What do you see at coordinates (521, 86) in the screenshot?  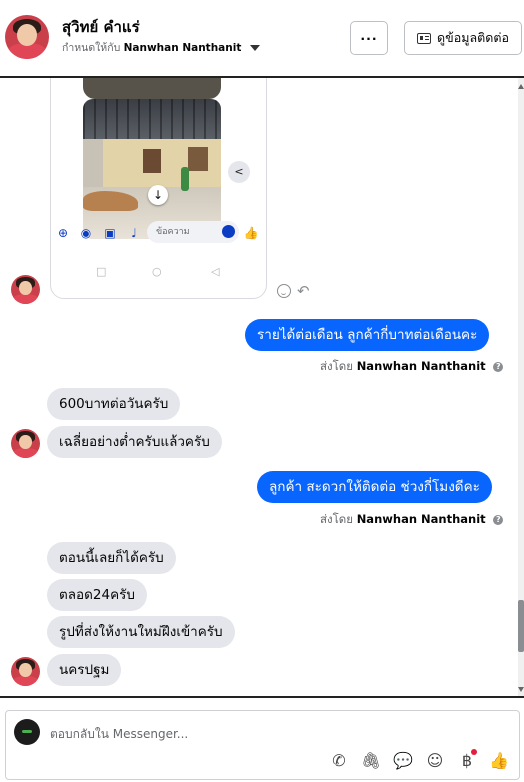 I see `scroll-up-arrow-icon` at bounding box center [521, 86].